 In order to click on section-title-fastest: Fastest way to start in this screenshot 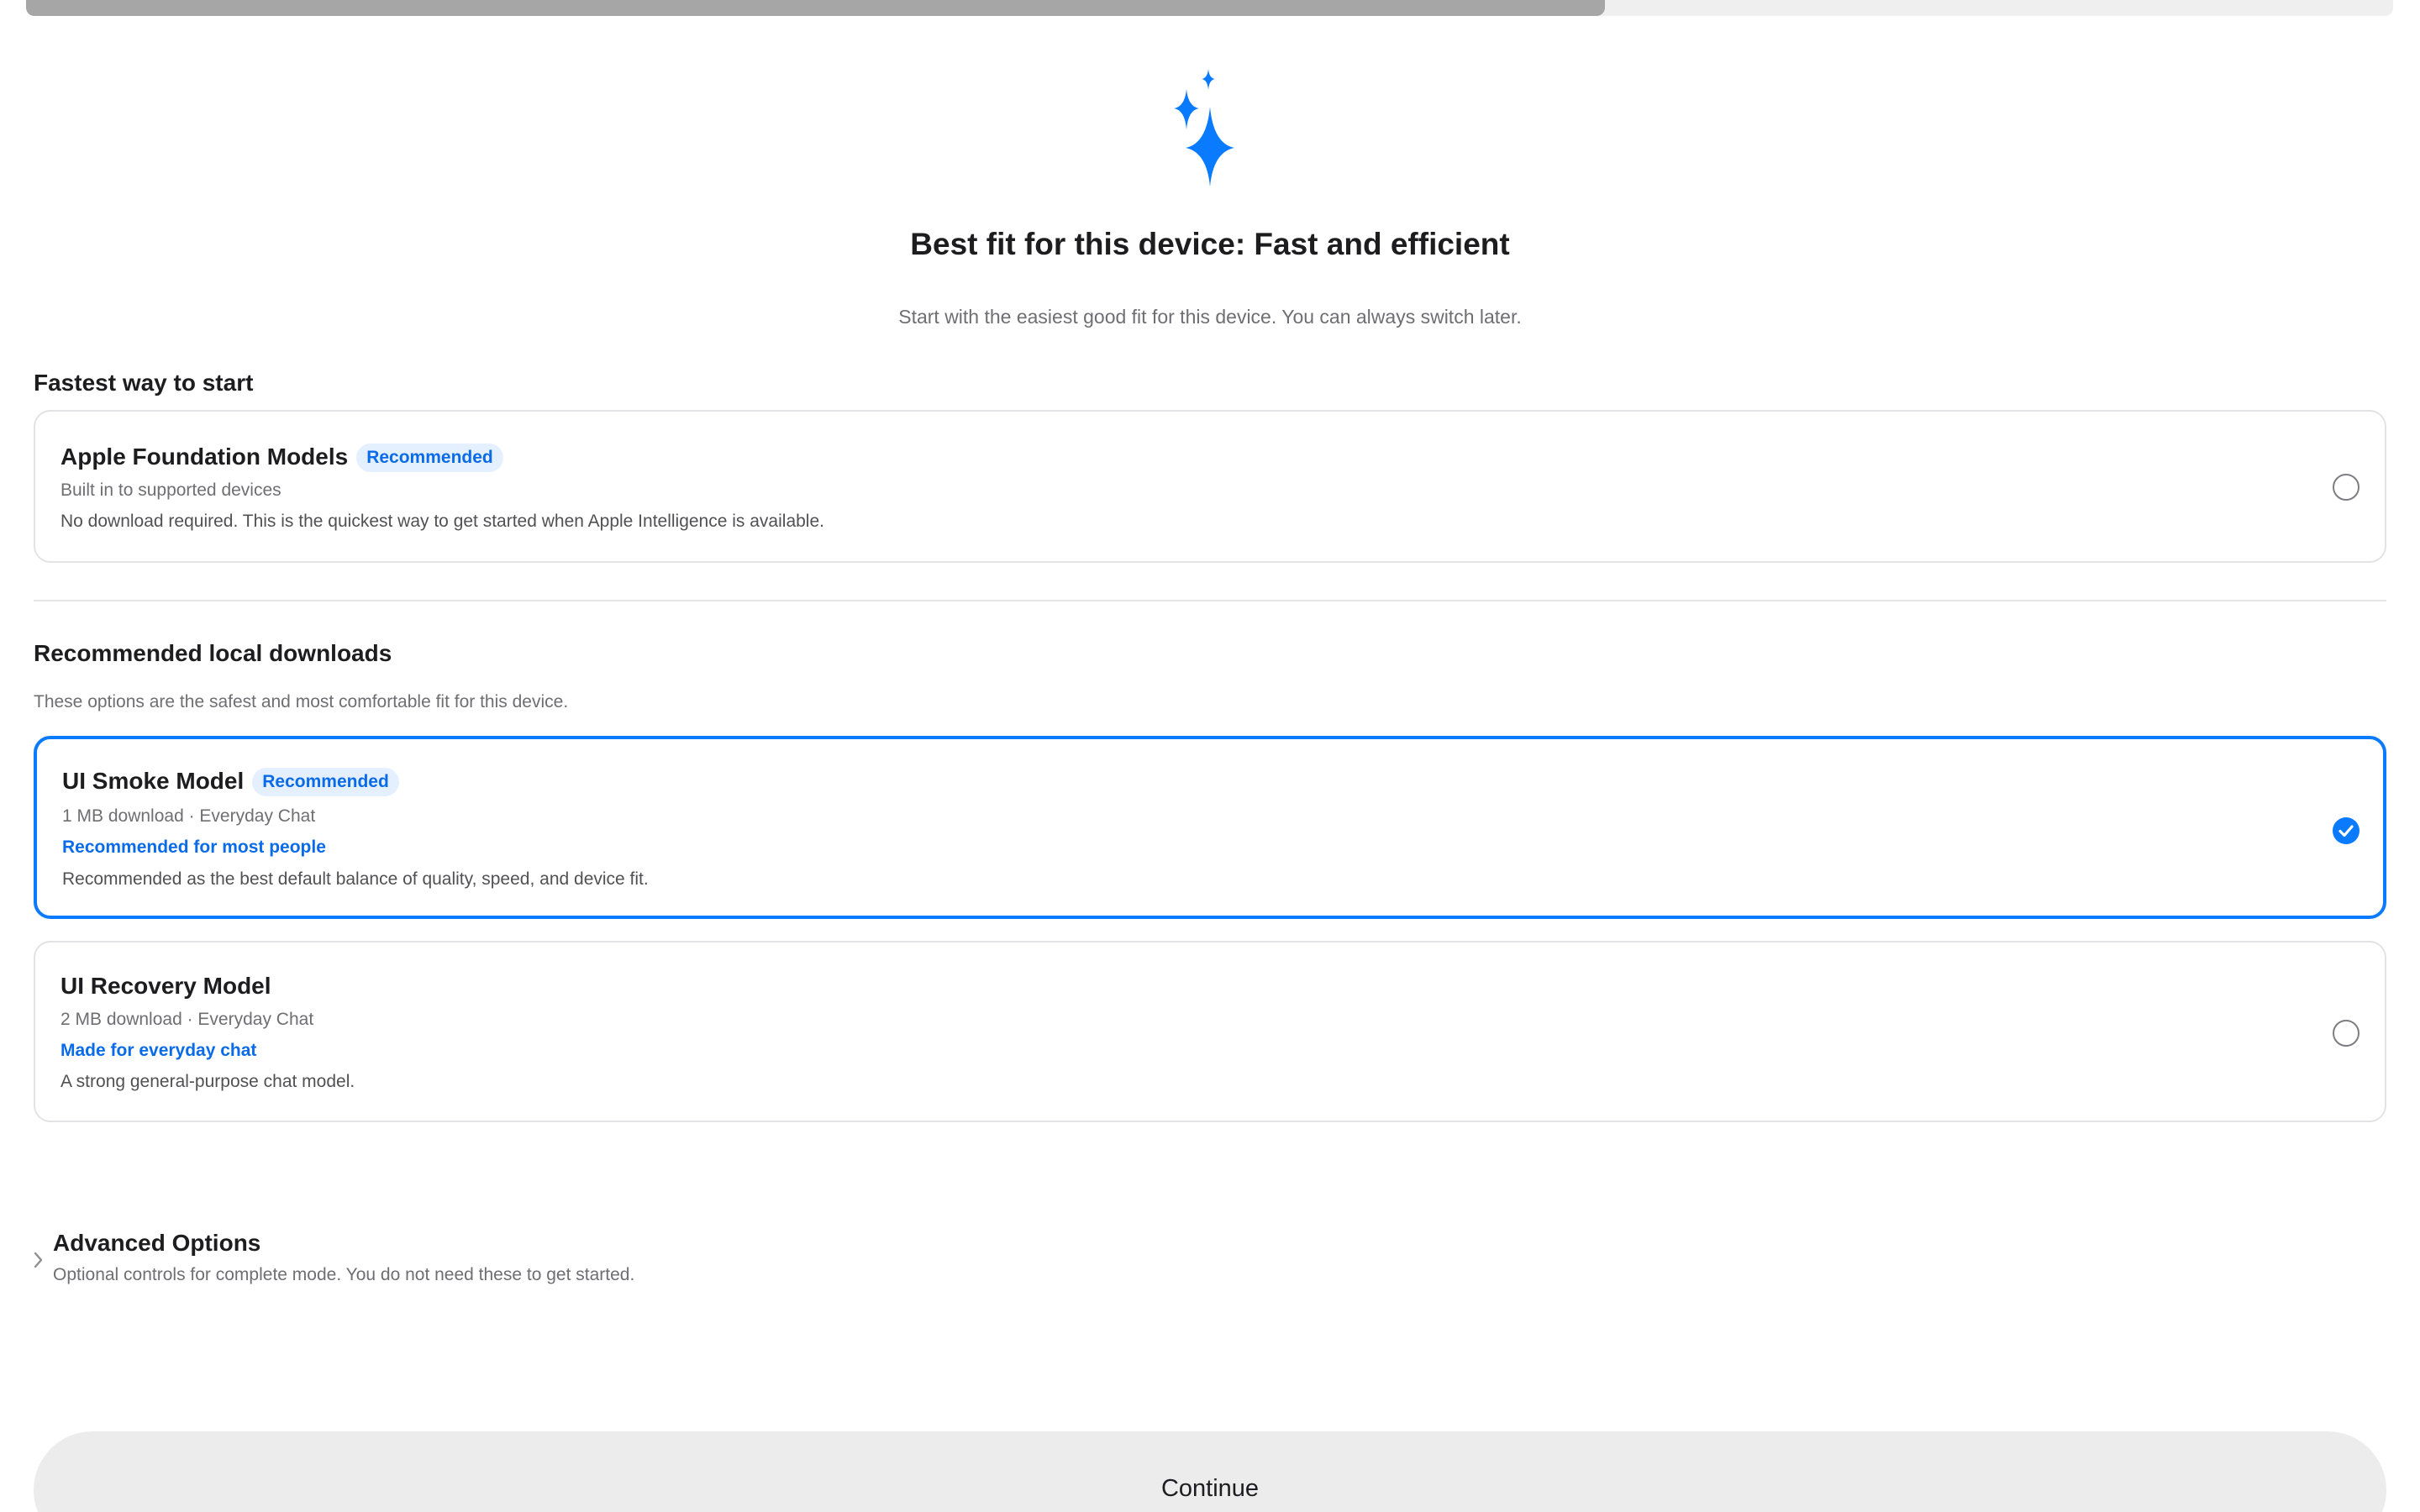, I will do `click(144, 383)`.